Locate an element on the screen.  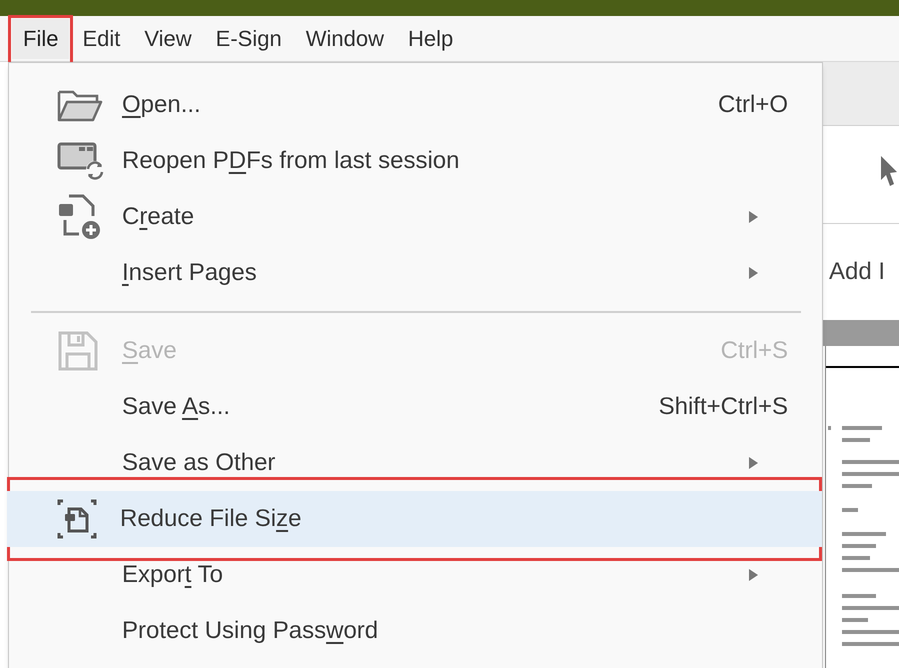
menu-item: Edit is located at coordinates (101, 38).